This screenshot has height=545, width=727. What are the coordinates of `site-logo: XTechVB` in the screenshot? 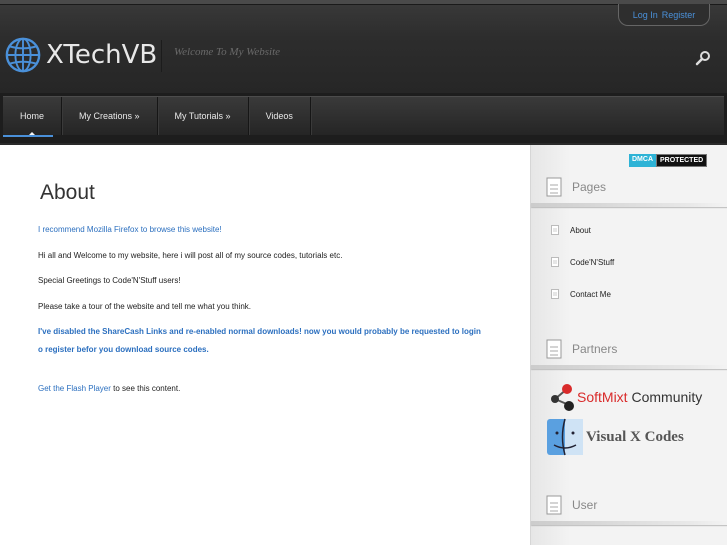 It's located at (80, 55).